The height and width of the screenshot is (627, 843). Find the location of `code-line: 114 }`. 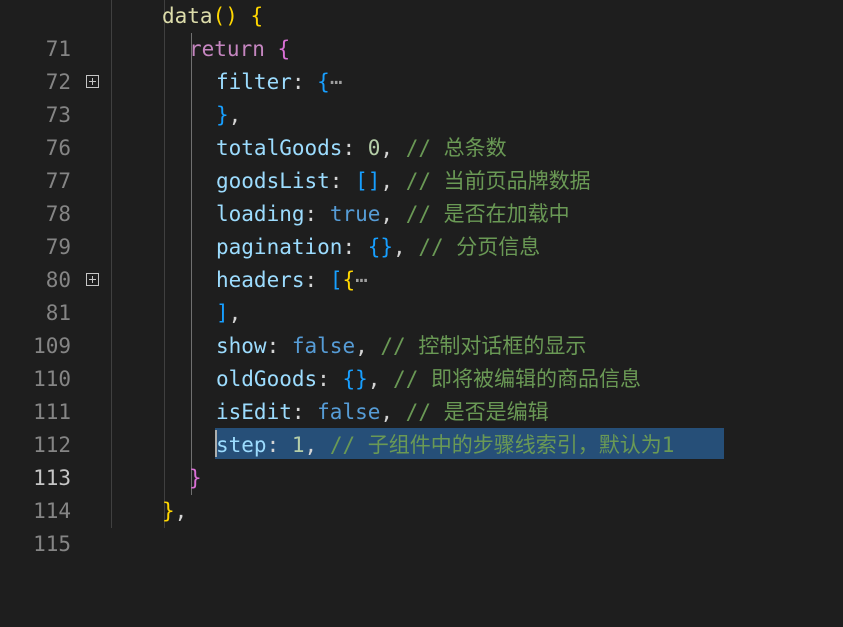

code-line: 114 } is located at coordinates (421, 492).